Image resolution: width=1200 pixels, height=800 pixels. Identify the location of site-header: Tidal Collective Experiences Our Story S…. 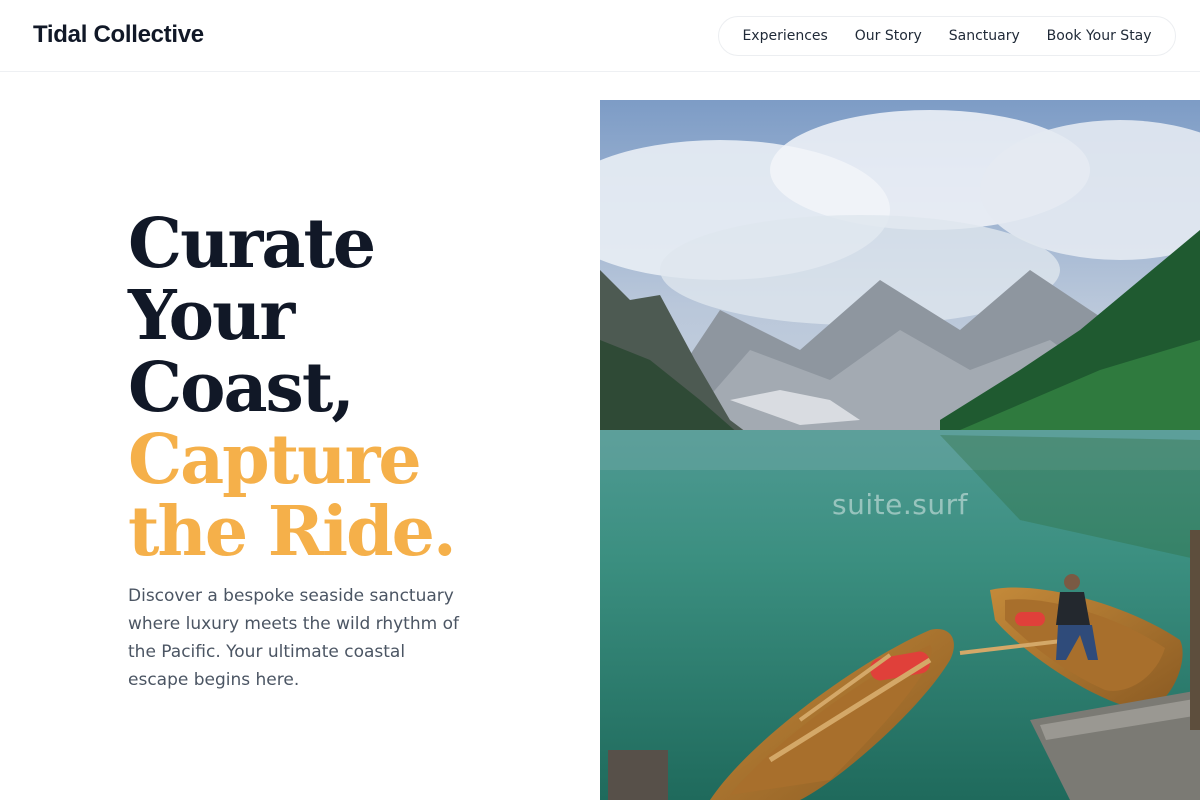
(600, 36).